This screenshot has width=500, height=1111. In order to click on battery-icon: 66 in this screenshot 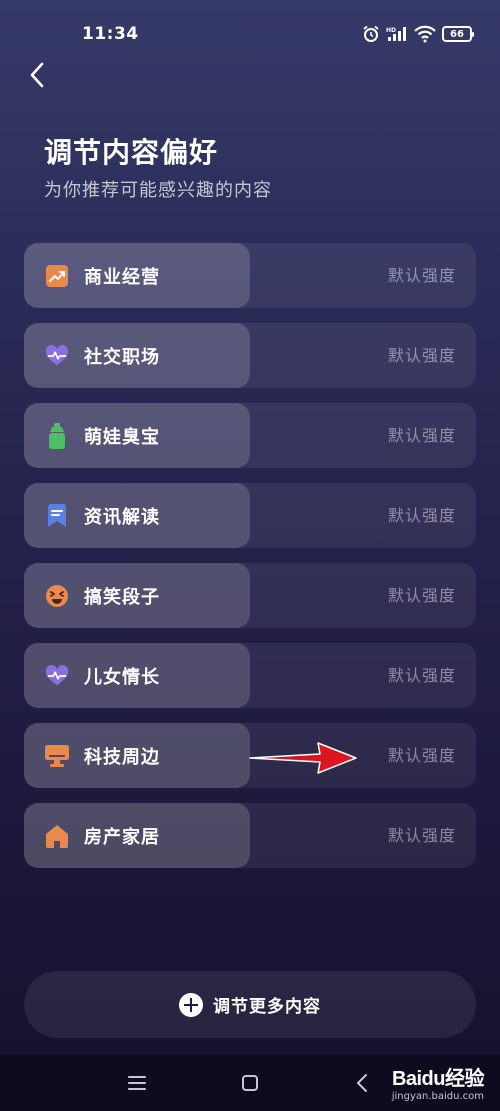, I will do `click(458, 34)`.